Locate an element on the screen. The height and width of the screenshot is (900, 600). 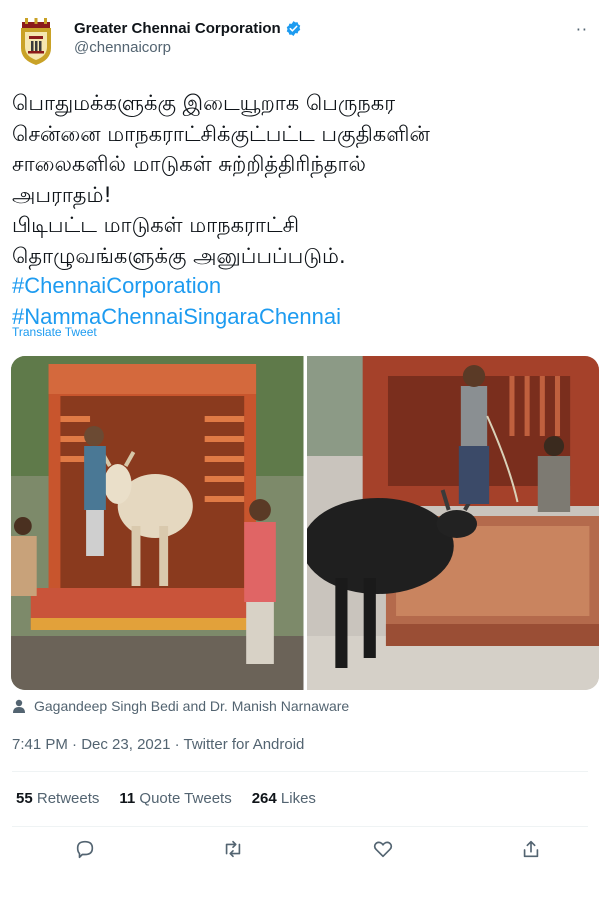
translate-tweet-link: Translate Tweet is located at coordinates (54, 332).